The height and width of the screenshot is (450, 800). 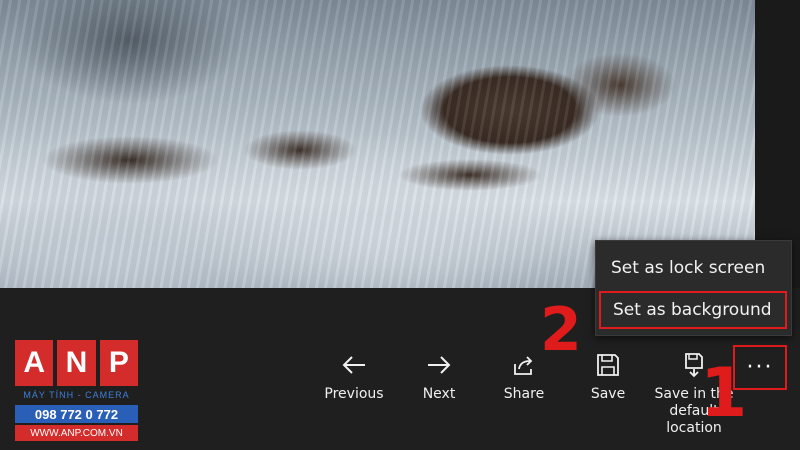 What do you see at coordinates (439, 394) in the screenshot?
I see `next-label: Next` at bounding box center [439, 394].